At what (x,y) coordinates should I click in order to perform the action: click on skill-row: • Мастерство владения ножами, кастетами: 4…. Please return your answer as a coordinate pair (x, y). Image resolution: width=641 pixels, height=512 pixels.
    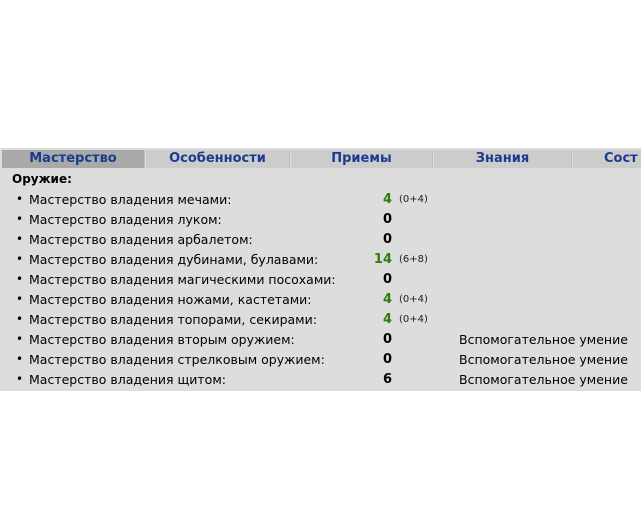
    Looking at the image, I should click on (320, 300).